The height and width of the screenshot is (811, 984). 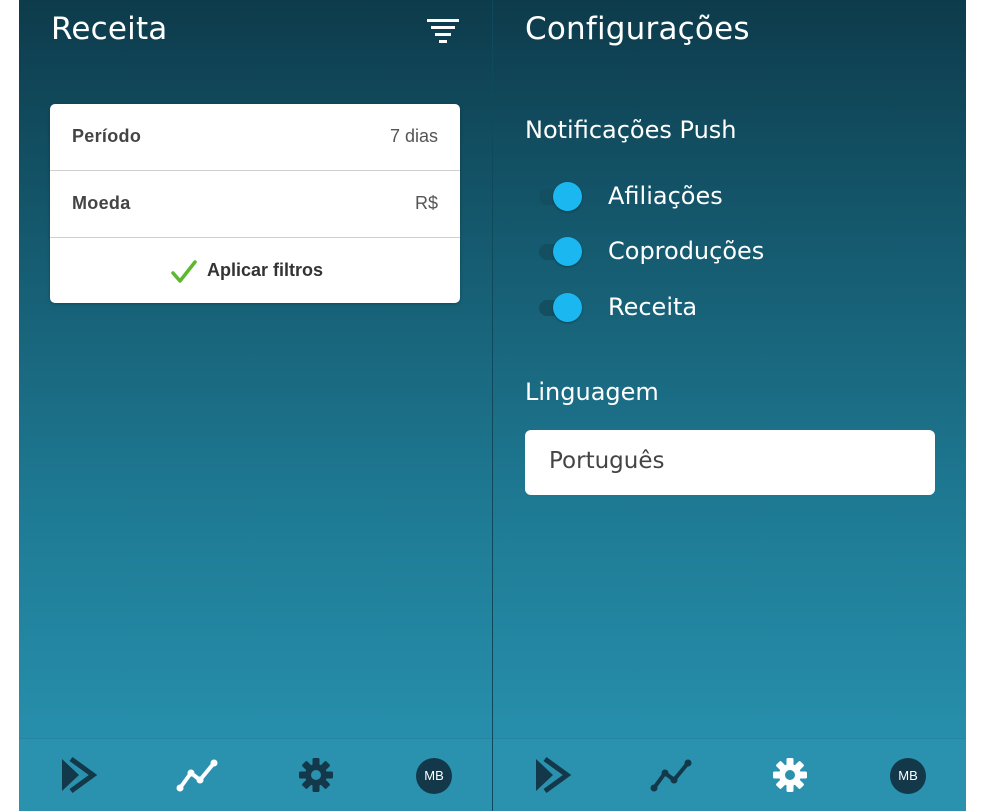 I want to click on toggle-receita: Receita, so click(x=737, y=309).